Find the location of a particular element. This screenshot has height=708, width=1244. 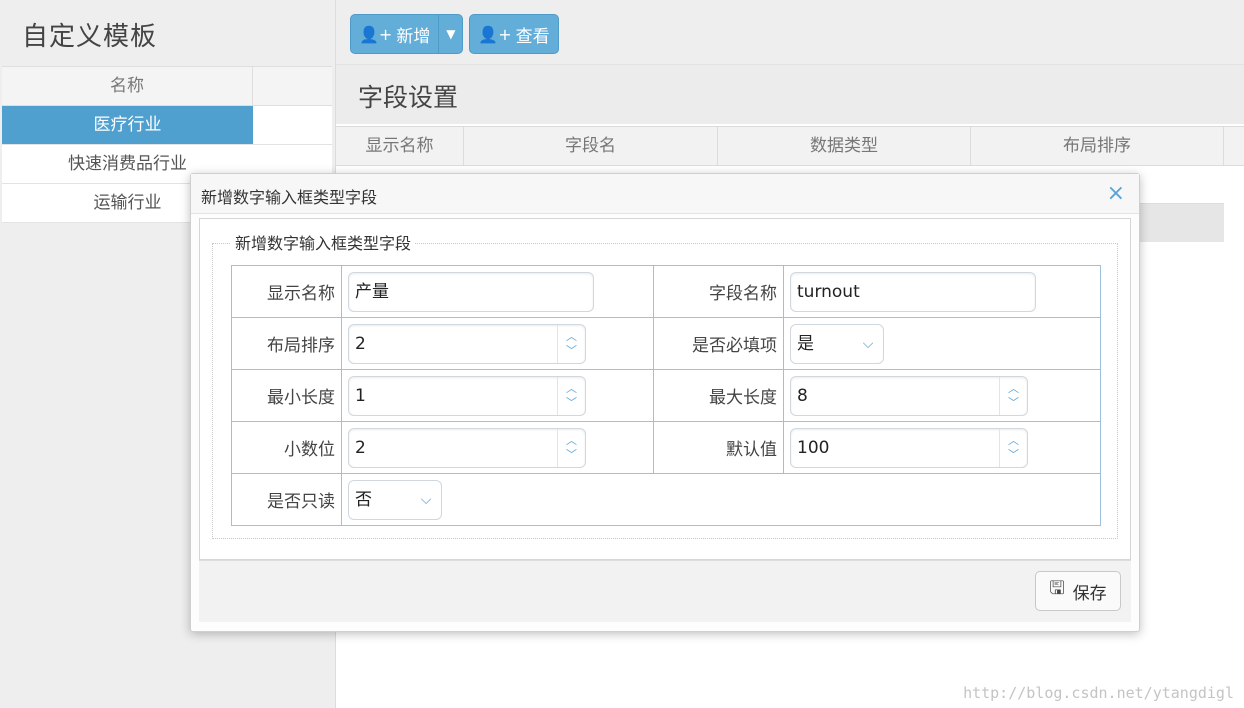

dialog-title: 新增数字输入框类型字段 is located at coordinates (665, 194).